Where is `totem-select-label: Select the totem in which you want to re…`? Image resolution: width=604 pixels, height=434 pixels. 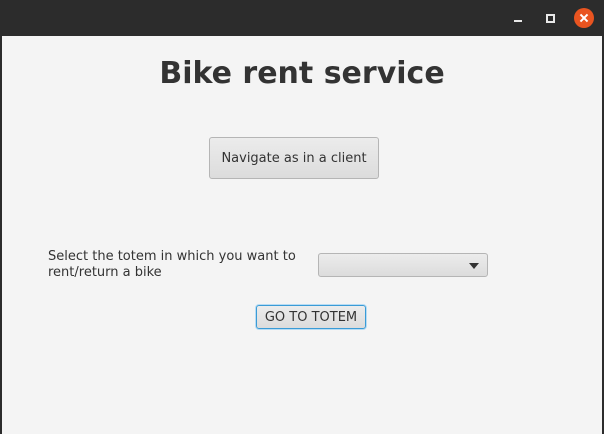
totem-select-label: Select the totem in which you want to re… is located at coordinates (172, 264).